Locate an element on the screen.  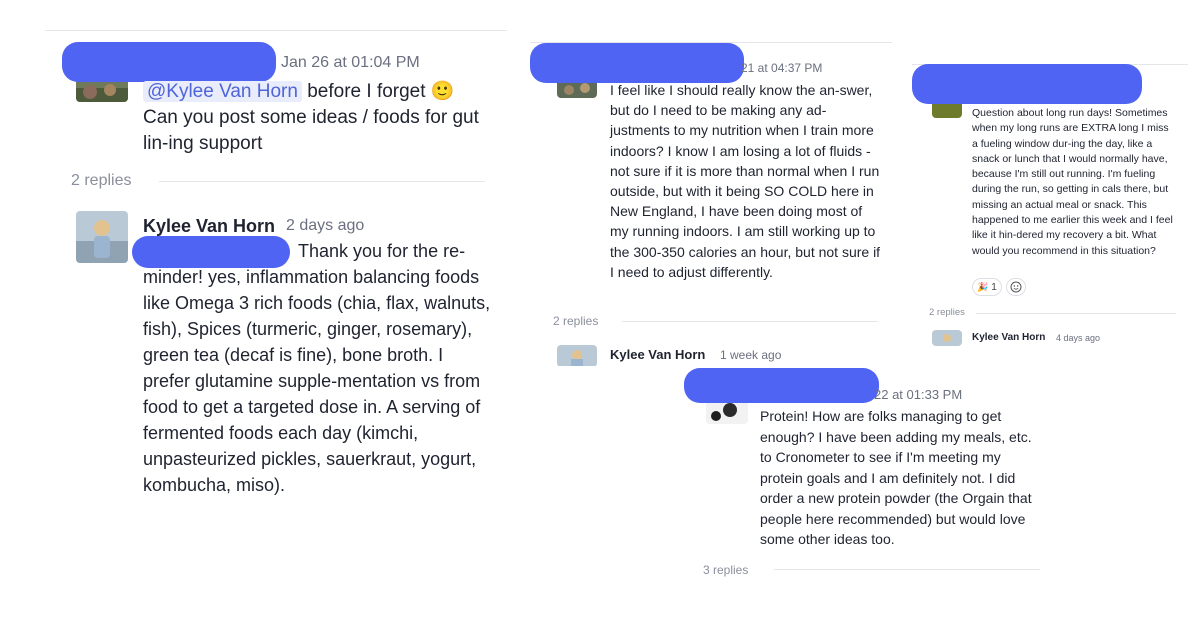
post-timestamp: Jan 26 at 01:04 PM is located at coordinates (350, 62).